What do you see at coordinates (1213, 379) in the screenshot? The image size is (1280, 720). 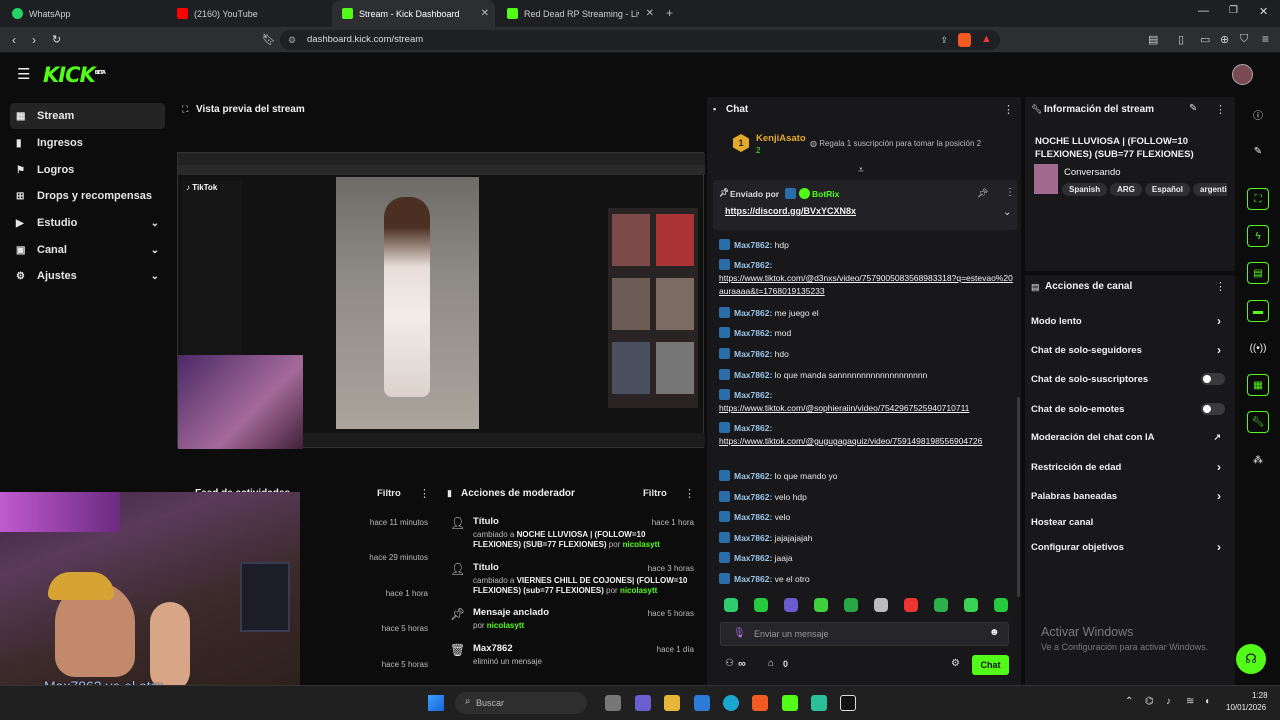 I see `toggle-switch` at bounding box center [1213, 379].